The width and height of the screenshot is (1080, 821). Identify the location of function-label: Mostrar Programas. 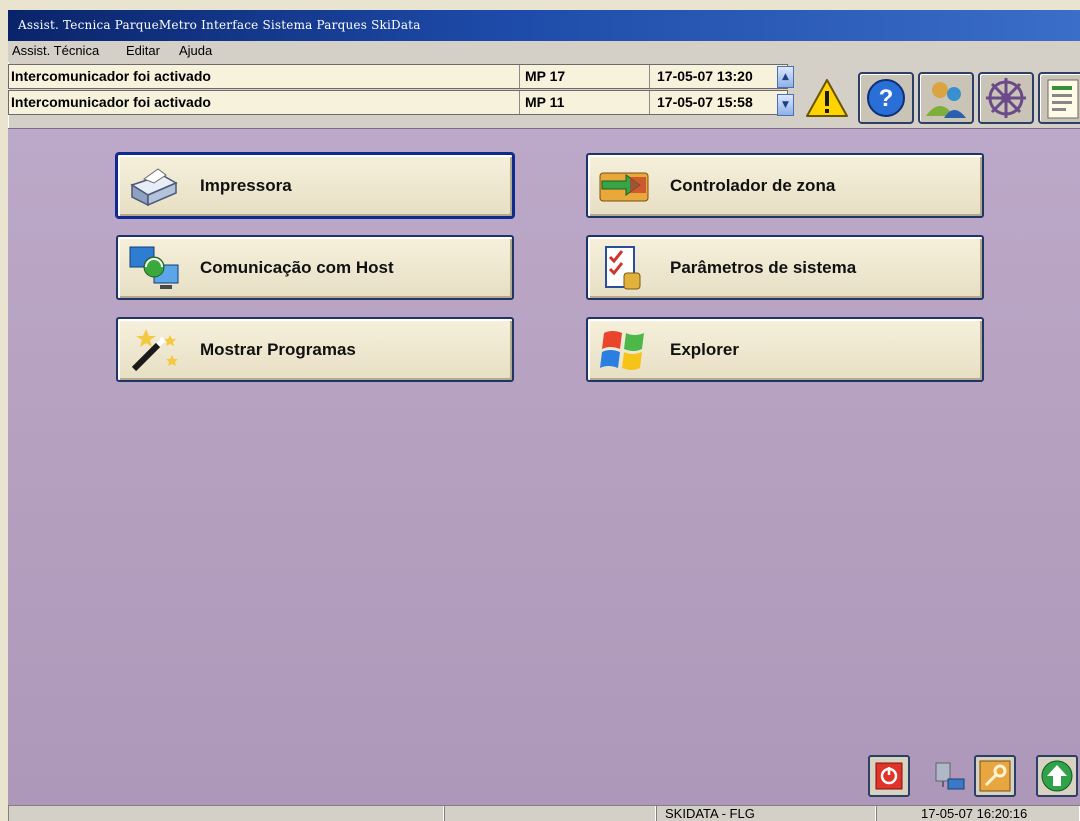
(278, 349).